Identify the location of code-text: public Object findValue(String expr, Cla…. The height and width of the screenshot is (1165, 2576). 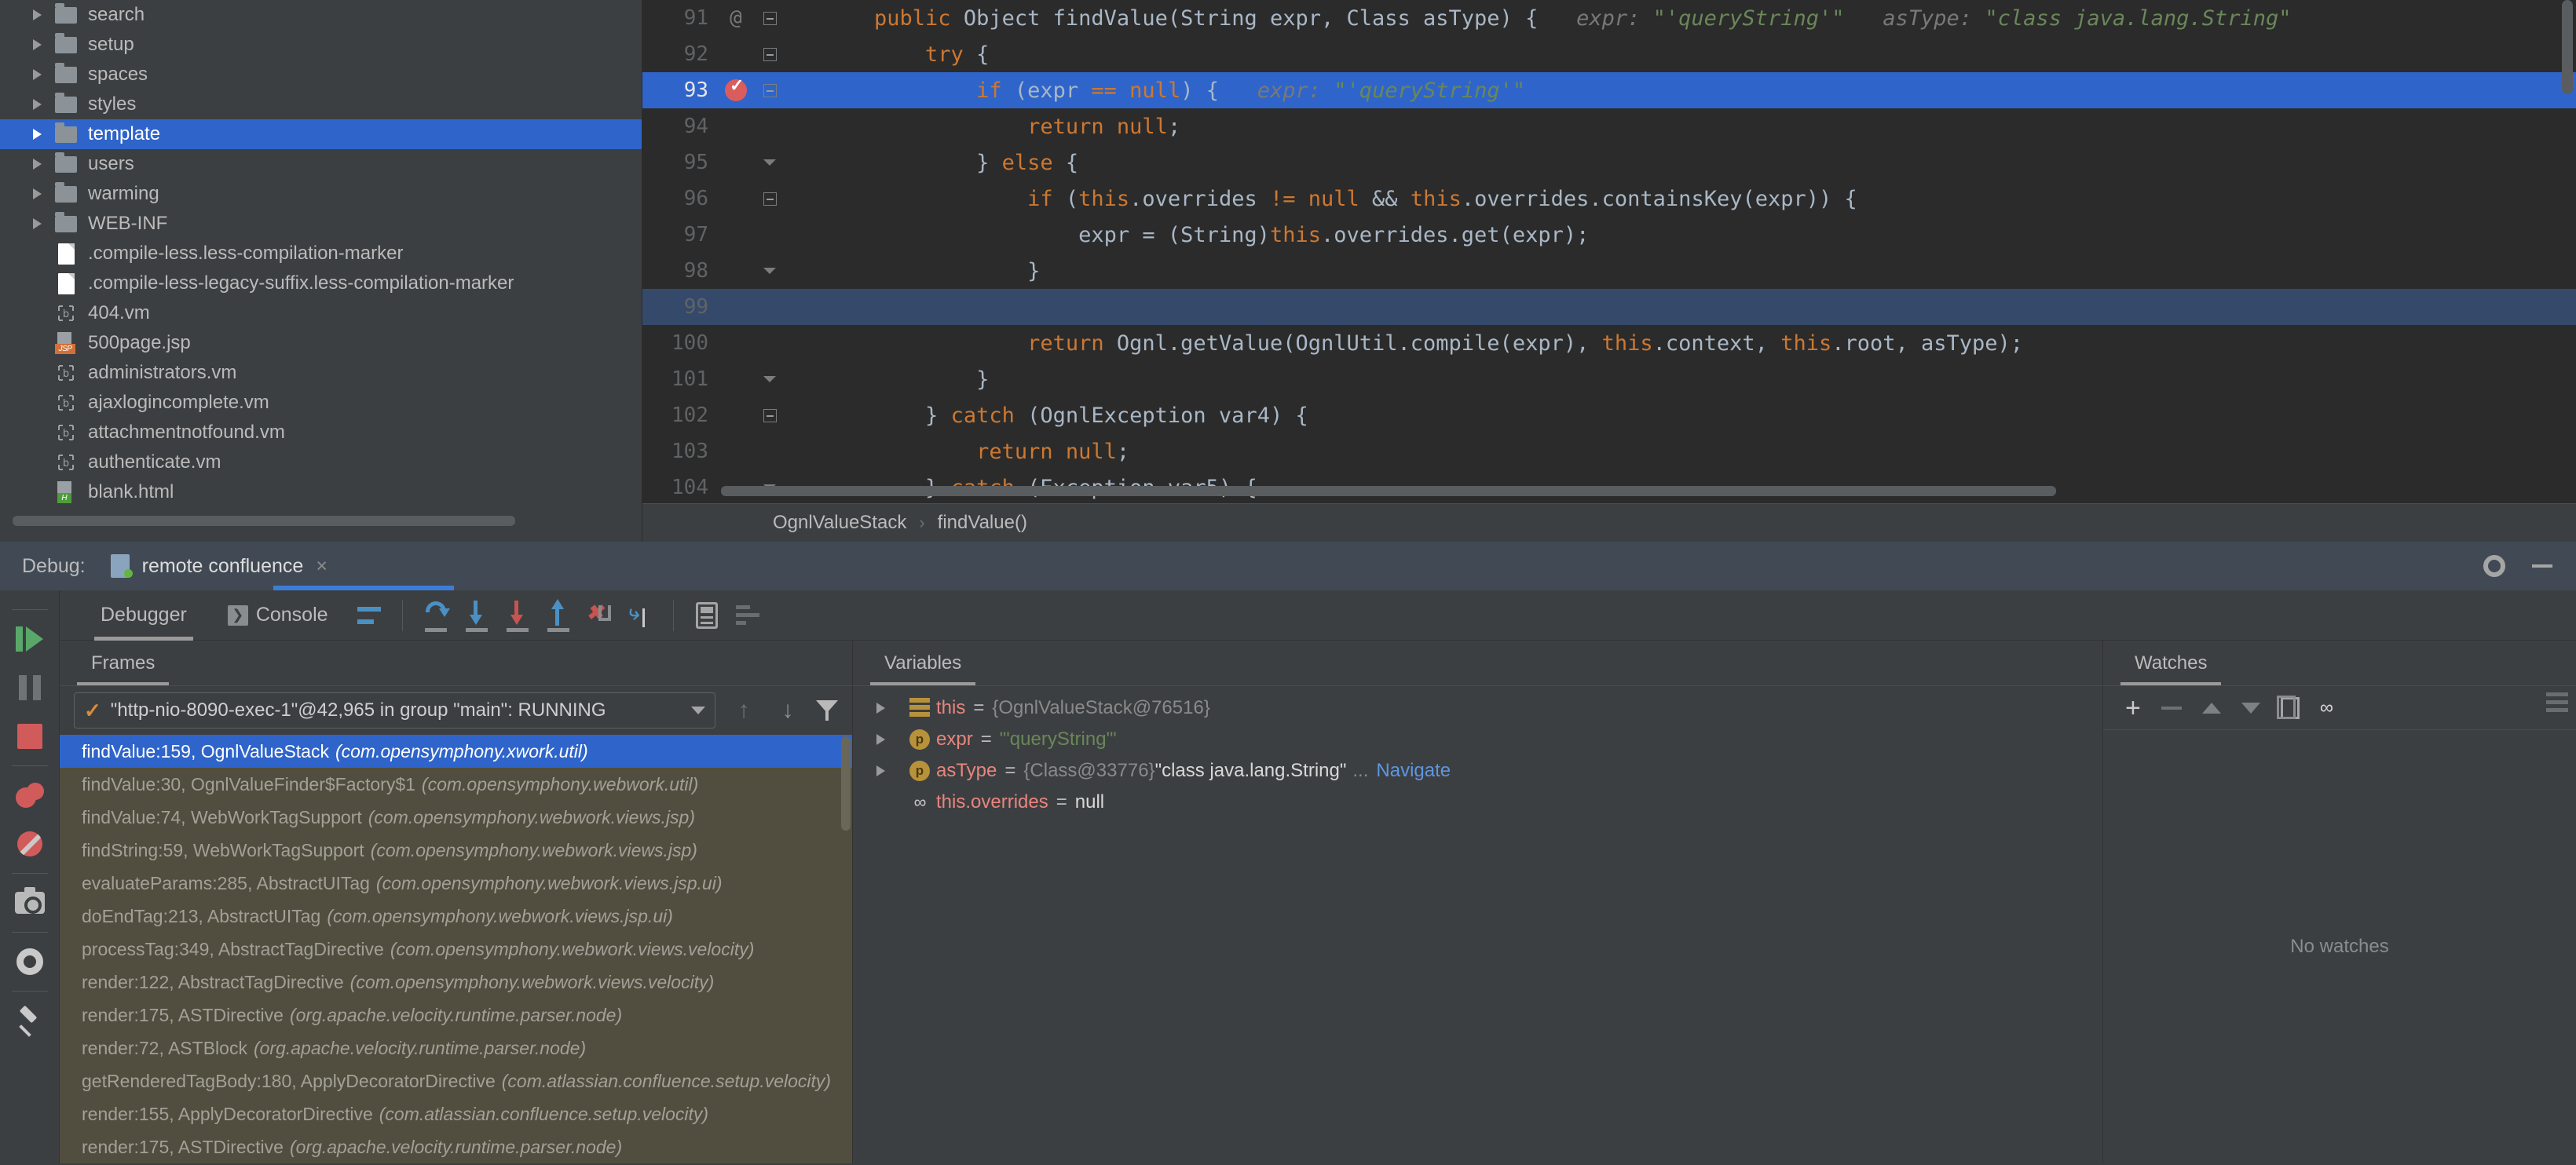
(1681, 18).